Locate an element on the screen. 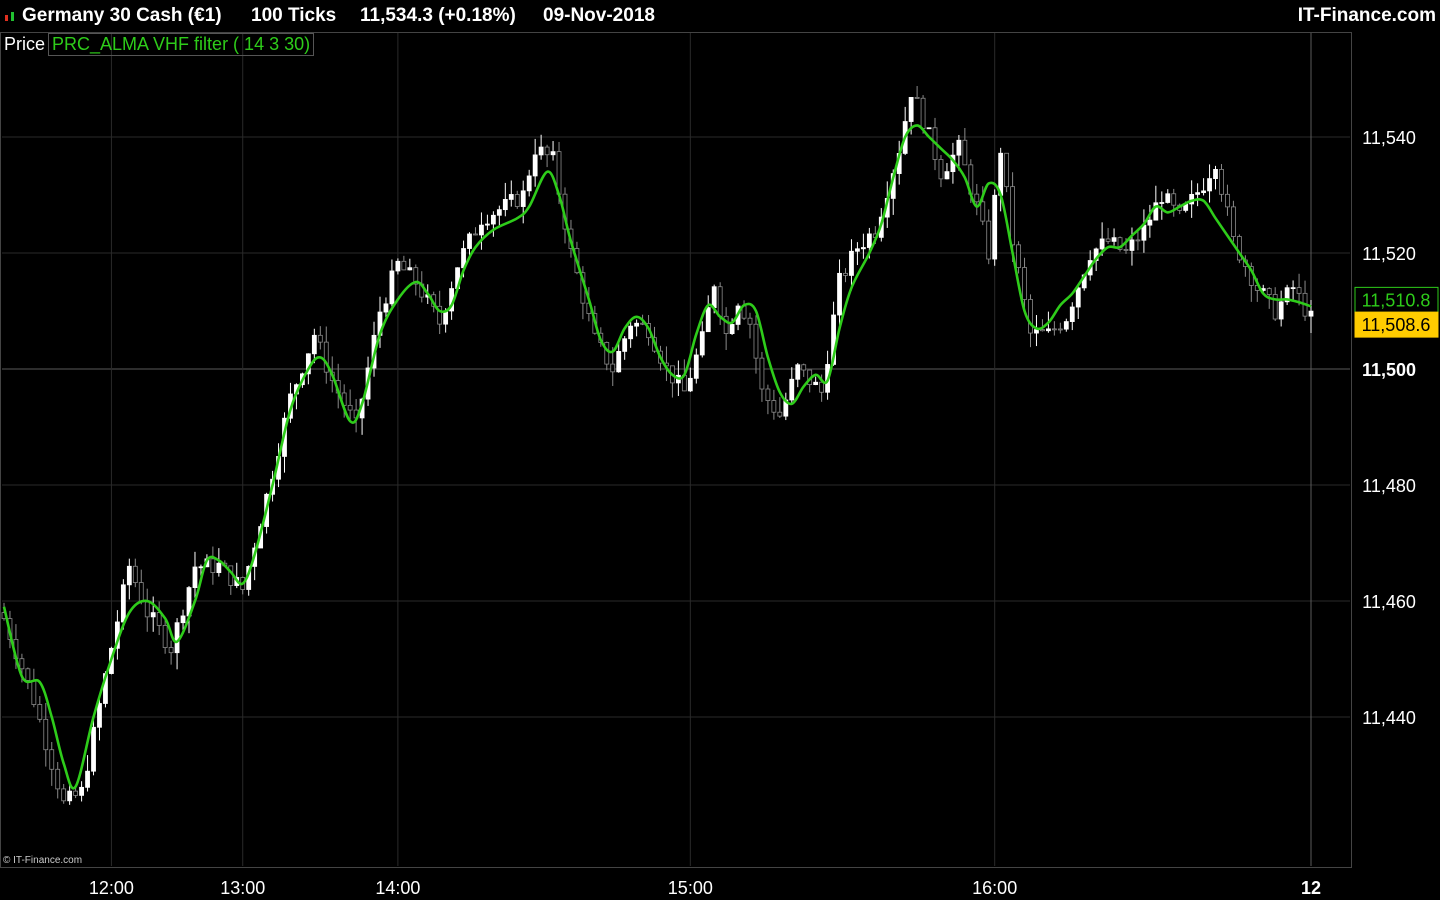 This screenshot has width=1440, height=900. legend-indicator-label: PRC_ALMA VHF filter ( 14 3 30) is located at coordinates (181, 44).